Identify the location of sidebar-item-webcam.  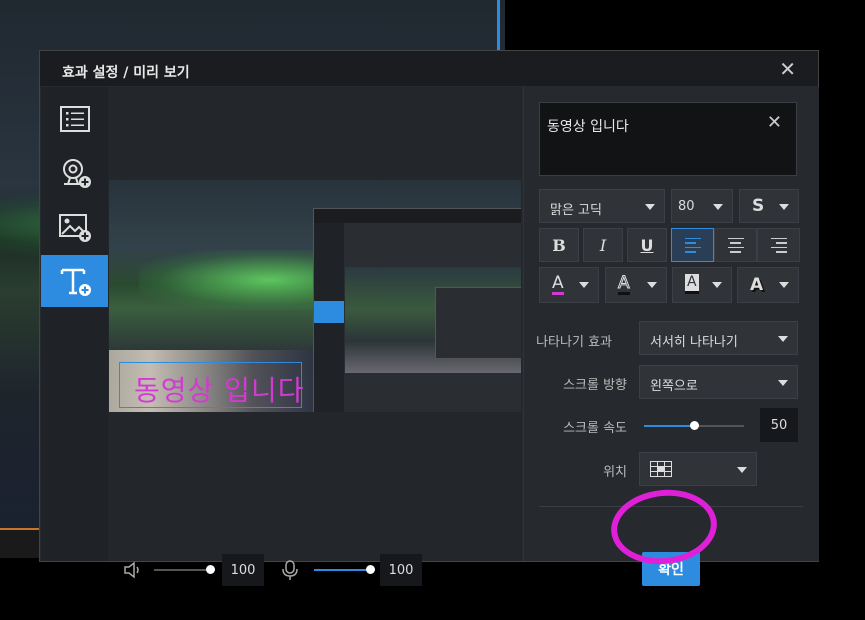
(74, 173).